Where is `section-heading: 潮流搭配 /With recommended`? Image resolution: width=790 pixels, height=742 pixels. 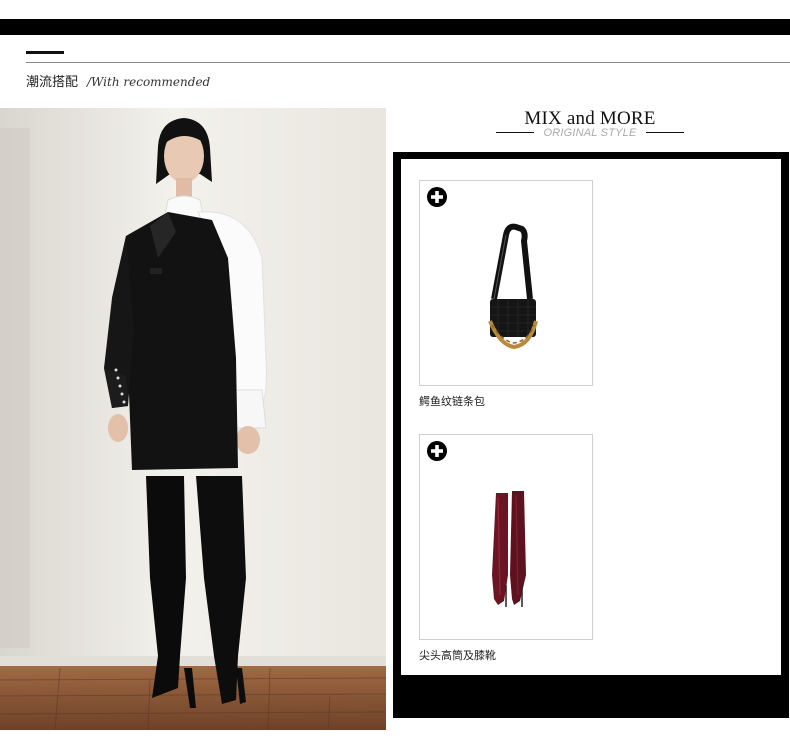
section-heading: 潮流搭配 /With recommended is located at coordinates (118, 80).